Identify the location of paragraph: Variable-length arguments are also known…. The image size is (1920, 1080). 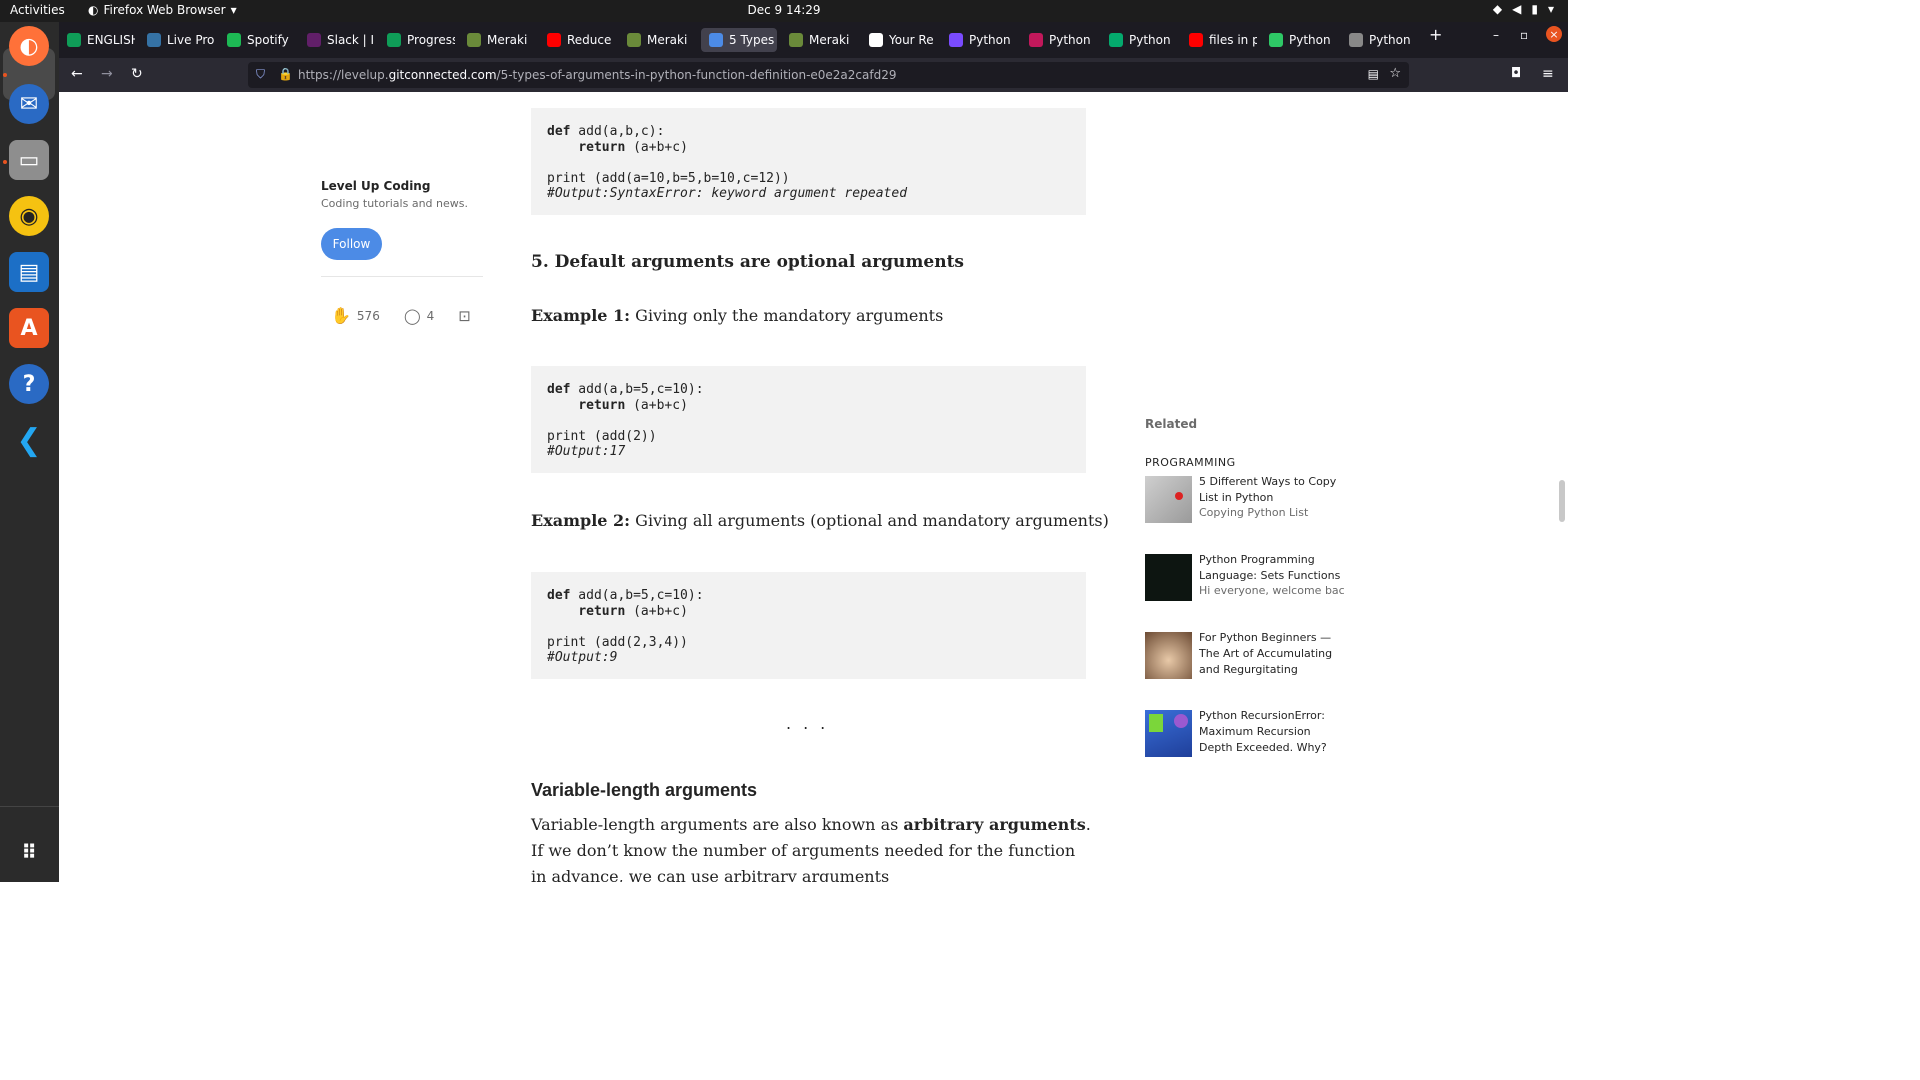
(811, 848).